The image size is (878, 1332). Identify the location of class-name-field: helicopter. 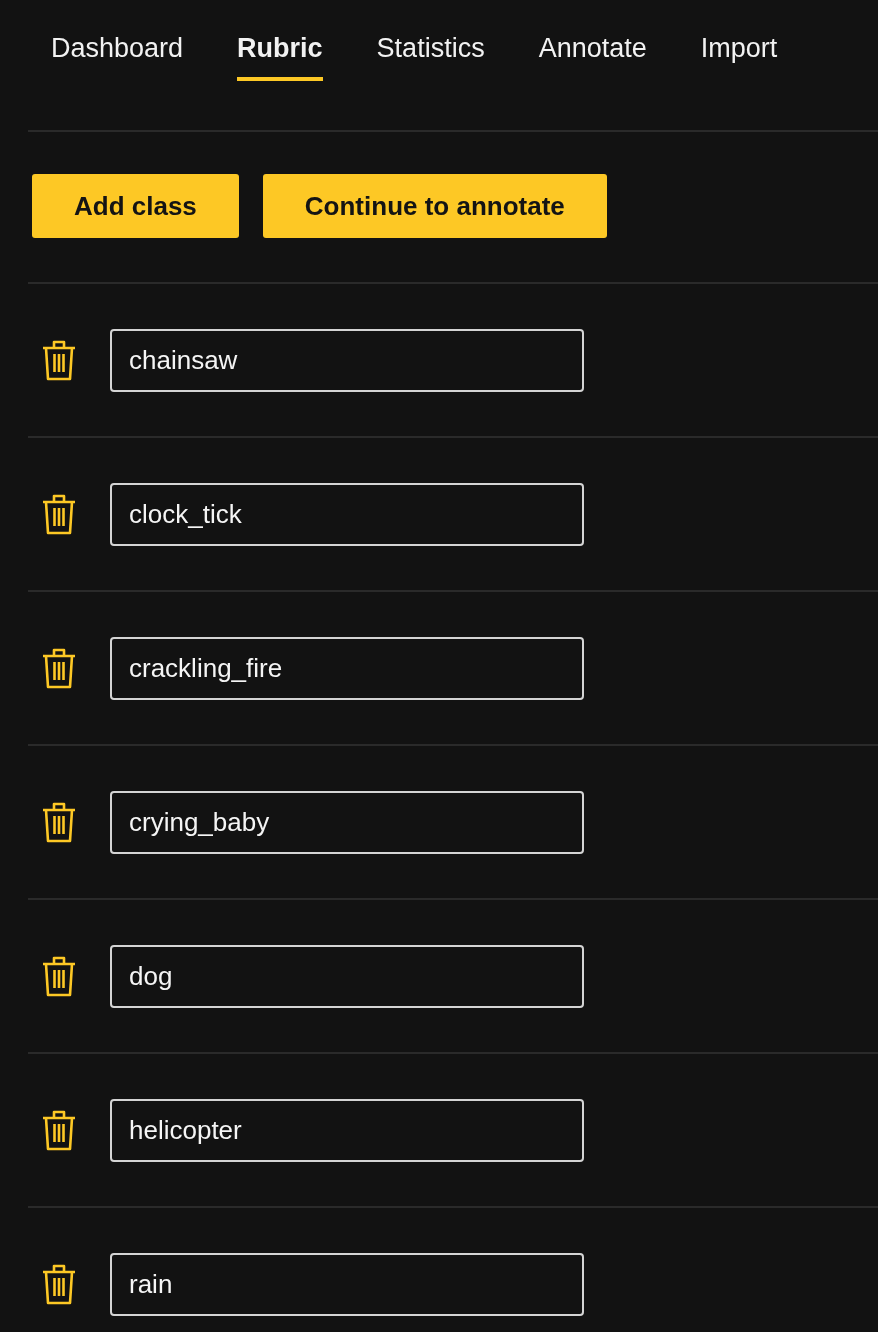
(347, 1130).